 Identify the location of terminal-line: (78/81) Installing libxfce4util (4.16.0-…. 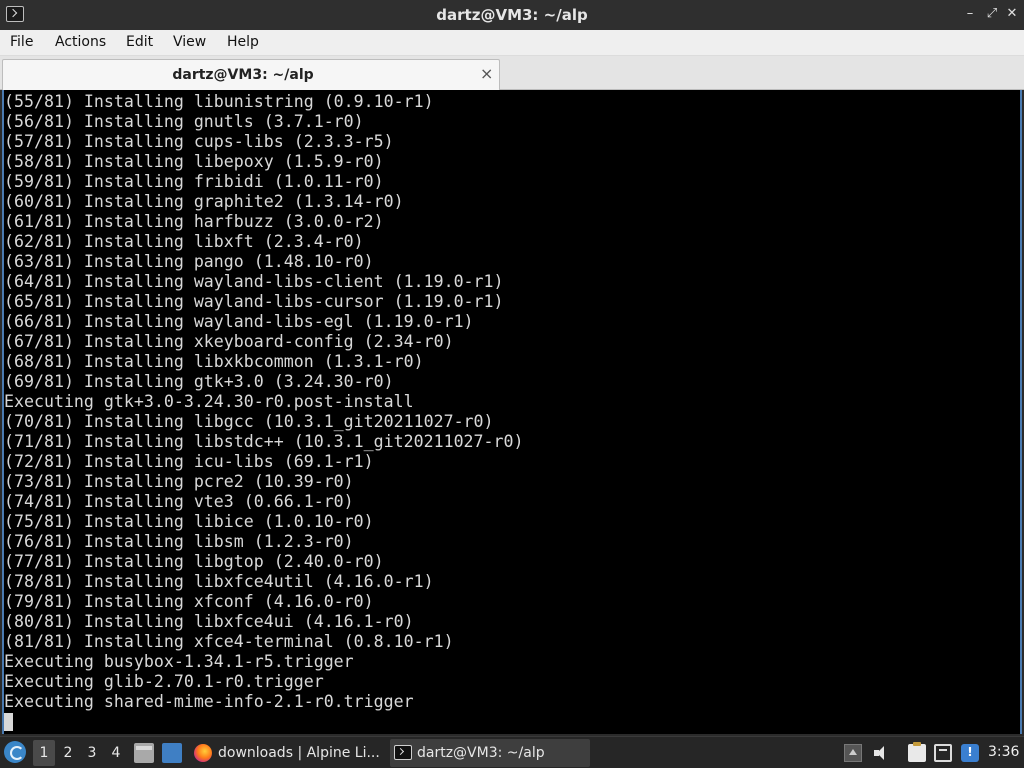
(219, 581).